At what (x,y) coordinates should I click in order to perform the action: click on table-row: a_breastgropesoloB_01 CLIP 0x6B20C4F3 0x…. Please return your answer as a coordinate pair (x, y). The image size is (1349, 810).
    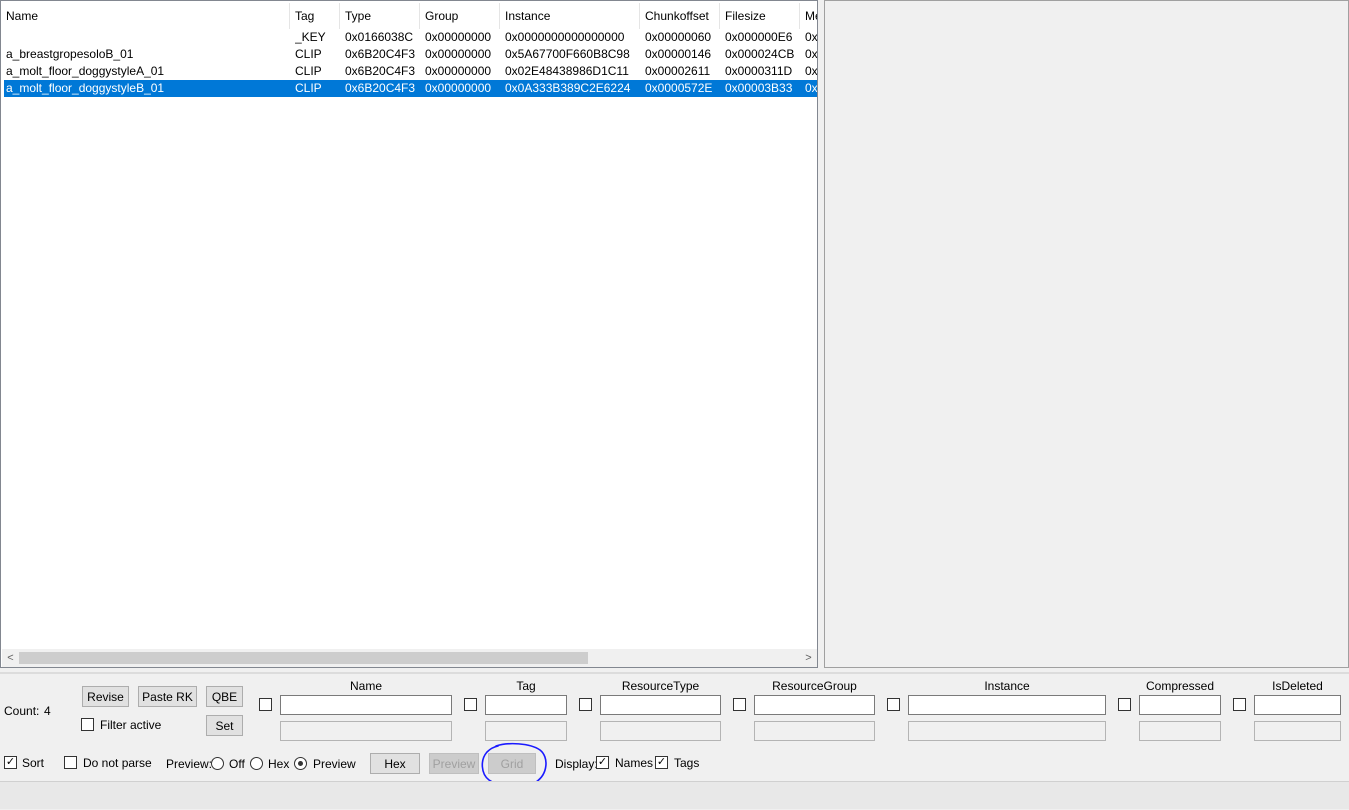
    Looking at the image, I should click on (410, 54).